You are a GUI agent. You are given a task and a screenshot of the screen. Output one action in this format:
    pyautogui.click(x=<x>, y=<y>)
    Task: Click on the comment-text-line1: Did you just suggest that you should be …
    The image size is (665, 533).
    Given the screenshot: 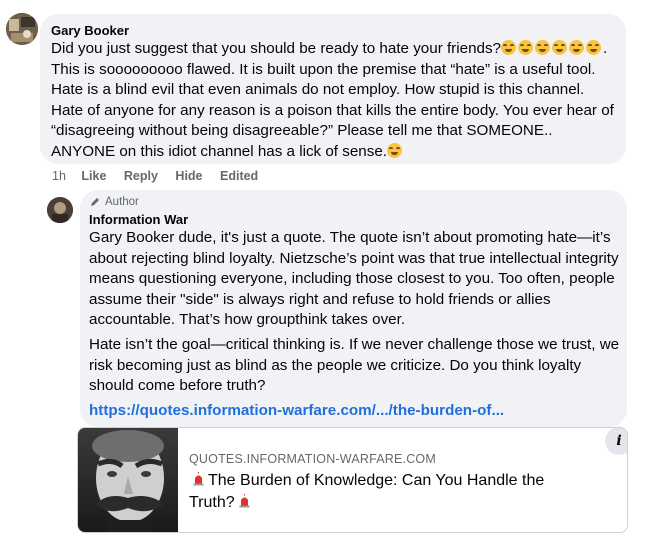 What is the action you would take?
    pyautogui.click(x=276, y=48)
    